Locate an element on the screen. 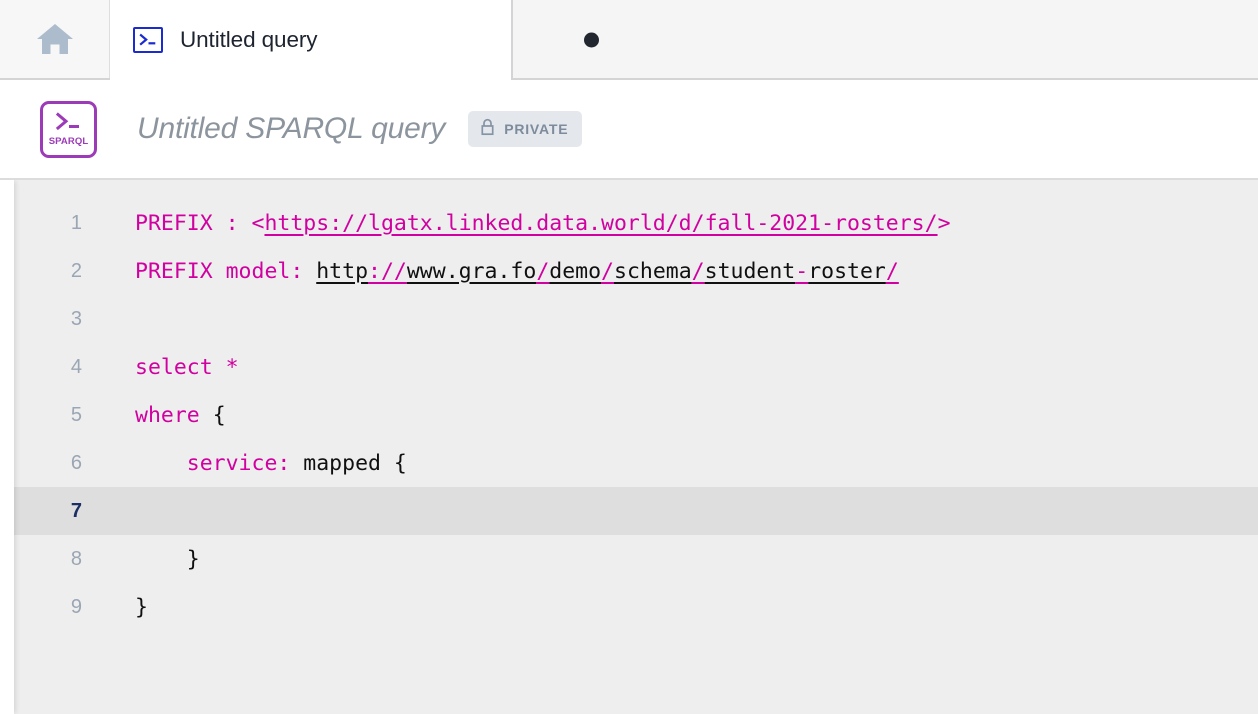 The width and height of the screenshot is (1258, 714). line-number: 1 is located at coordinates (76, 222).